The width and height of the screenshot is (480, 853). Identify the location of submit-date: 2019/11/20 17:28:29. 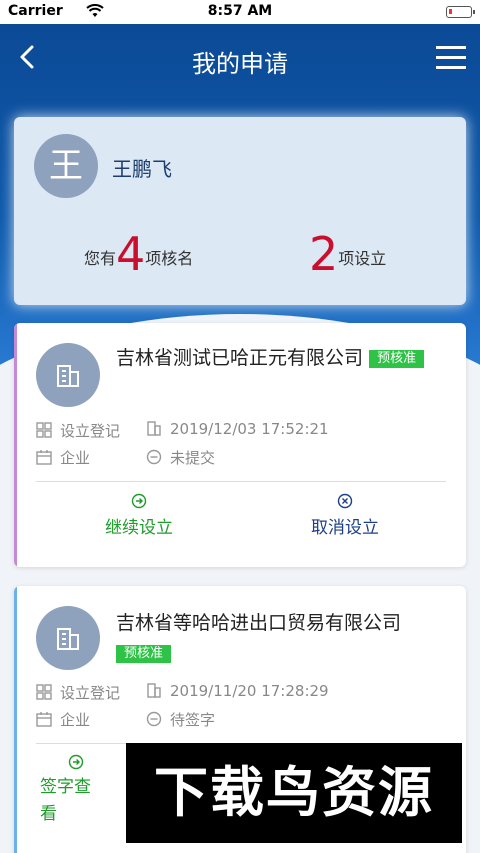
(237, 691).